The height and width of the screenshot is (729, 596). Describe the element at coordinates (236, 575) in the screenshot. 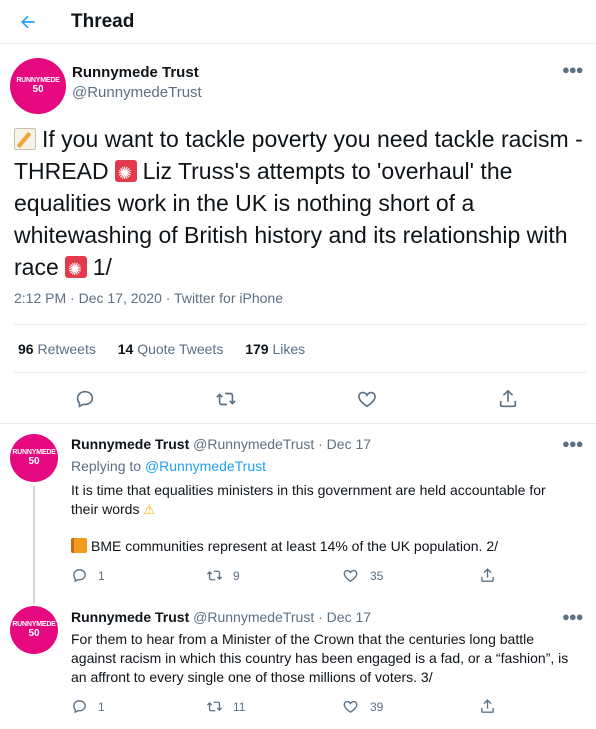

I see `retweet-count: 9` at that location.